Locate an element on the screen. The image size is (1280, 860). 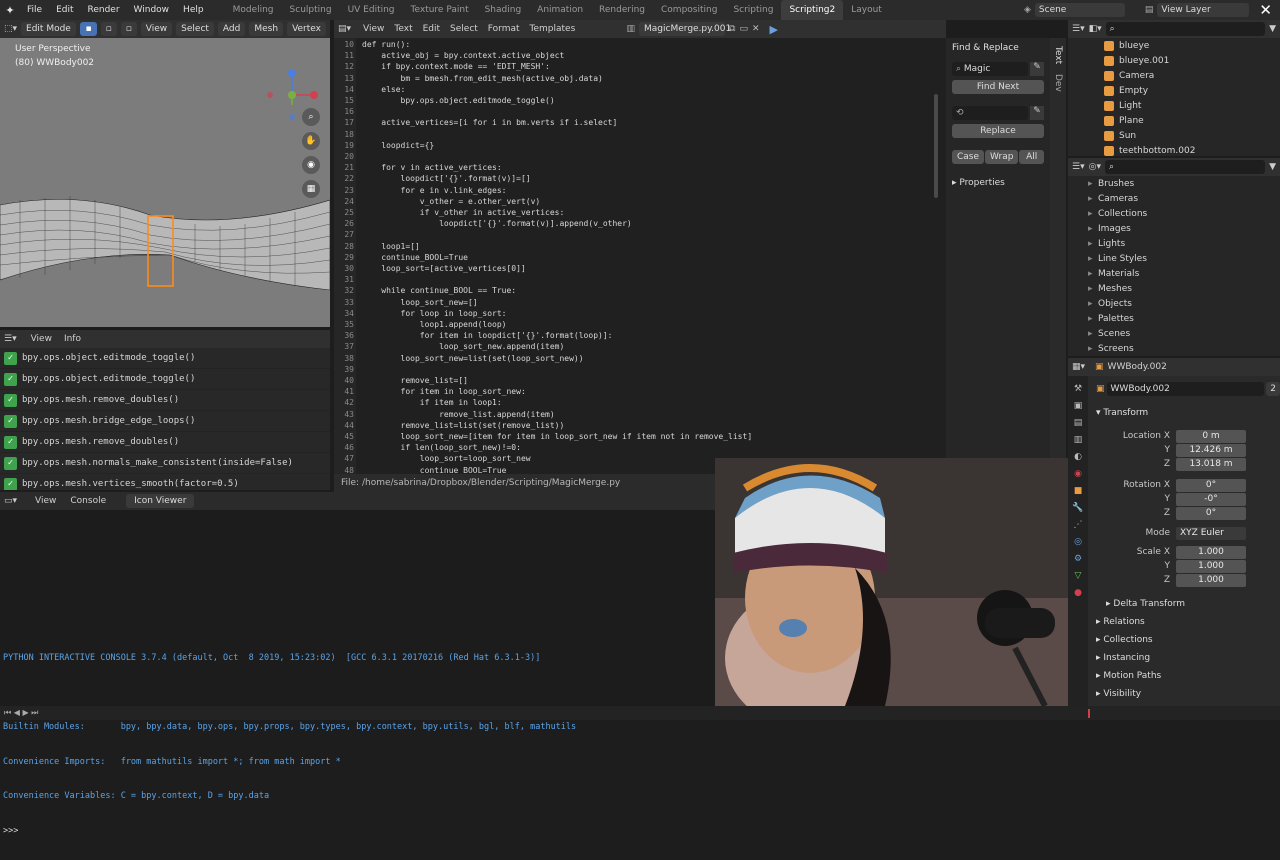
text-datablock-name: MagicMerge.py.001 is located at coordinates (685, 29).